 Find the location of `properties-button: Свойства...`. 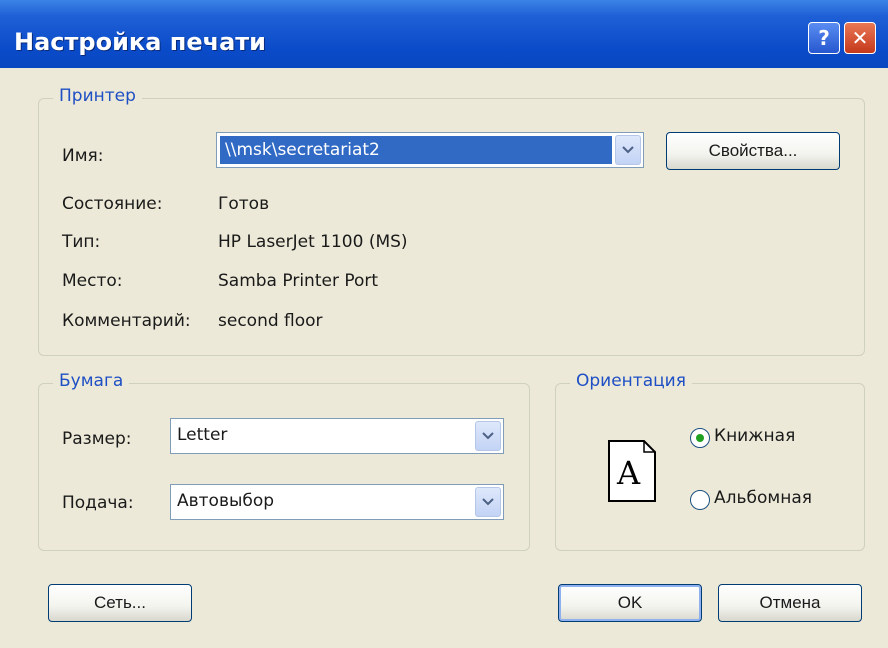

properties-button: Свойства... is located at coordinates (753, 151).